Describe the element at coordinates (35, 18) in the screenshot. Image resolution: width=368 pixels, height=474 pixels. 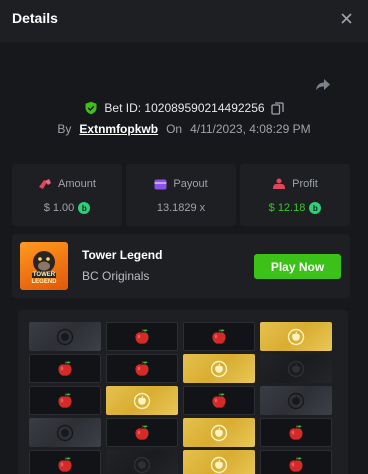
I see `modal-title: Details` at that location.